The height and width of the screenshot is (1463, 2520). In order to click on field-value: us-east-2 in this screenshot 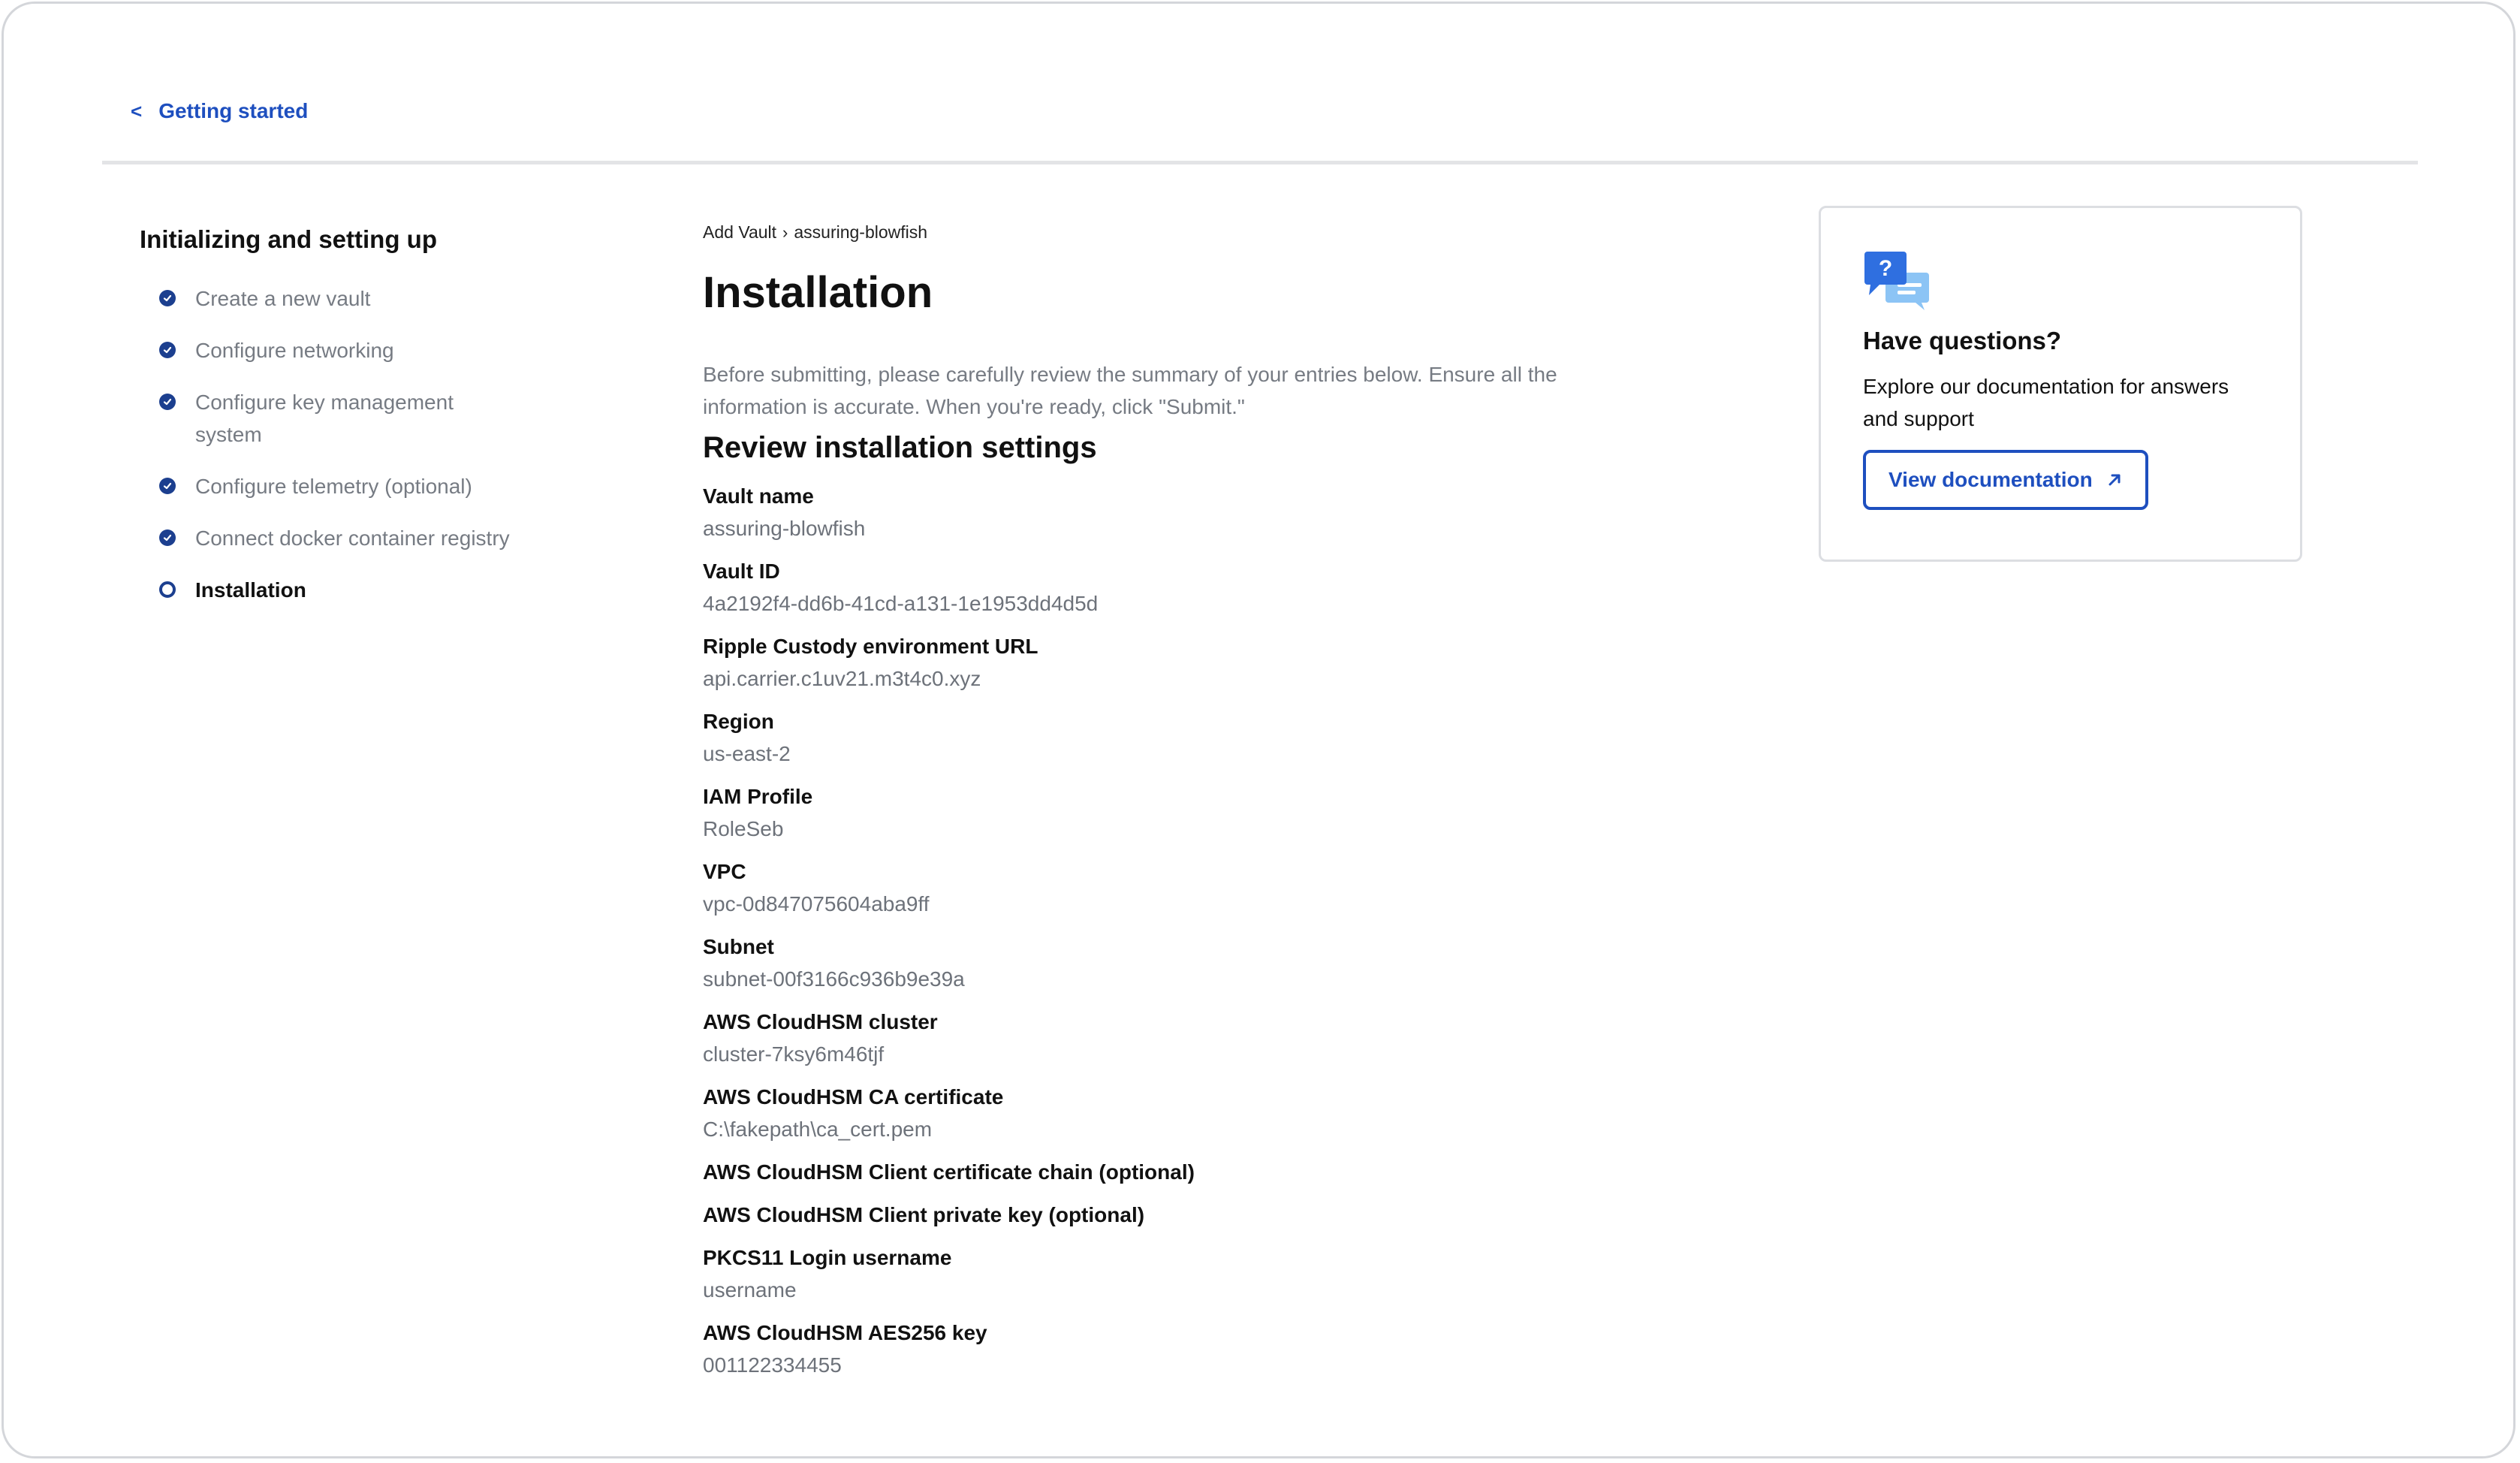, I will do `click(747, 753)`.